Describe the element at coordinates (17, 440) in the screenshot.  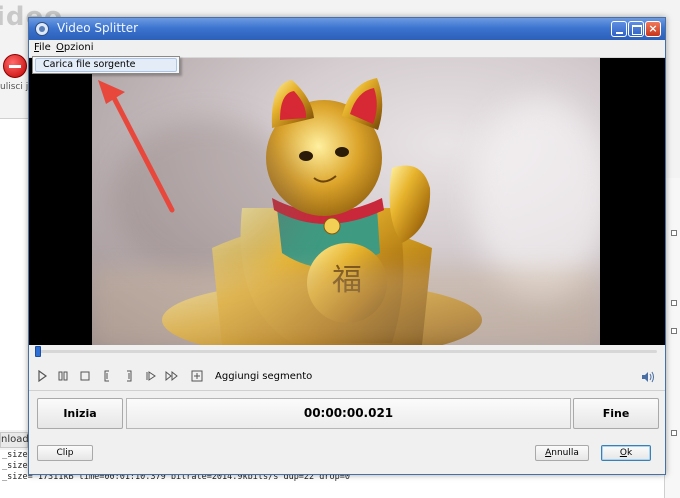
I see `downloads-tab: nloads` at that location.